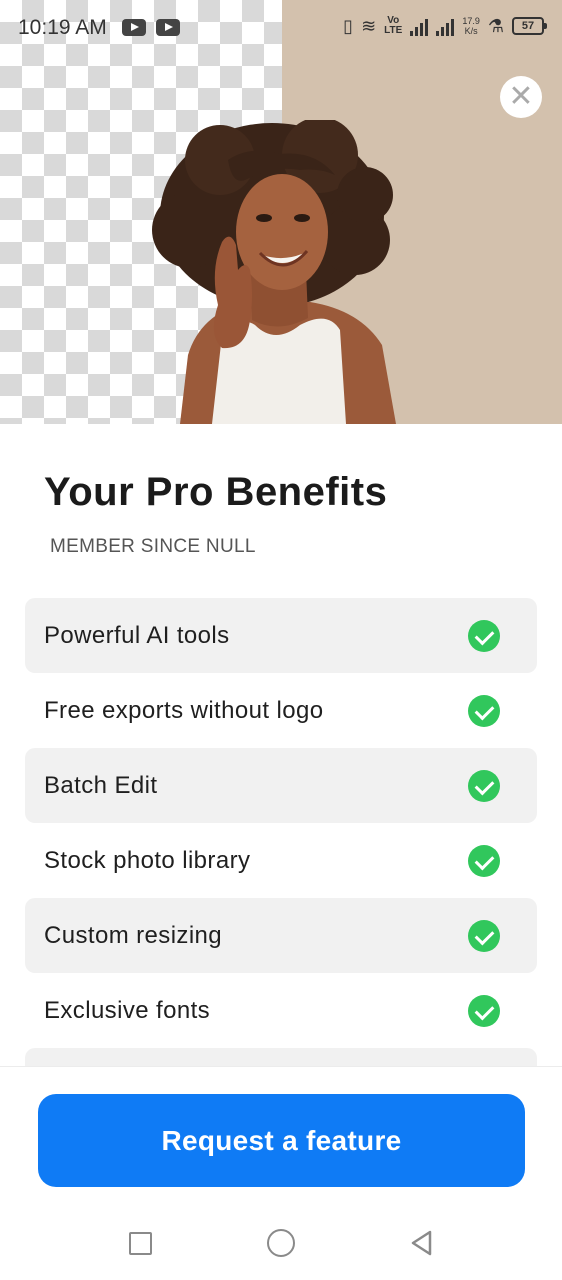 This screenshot has height=1280, width=562. I want to click on benefit-item: Exclusive fonts, so click(281, 1010).